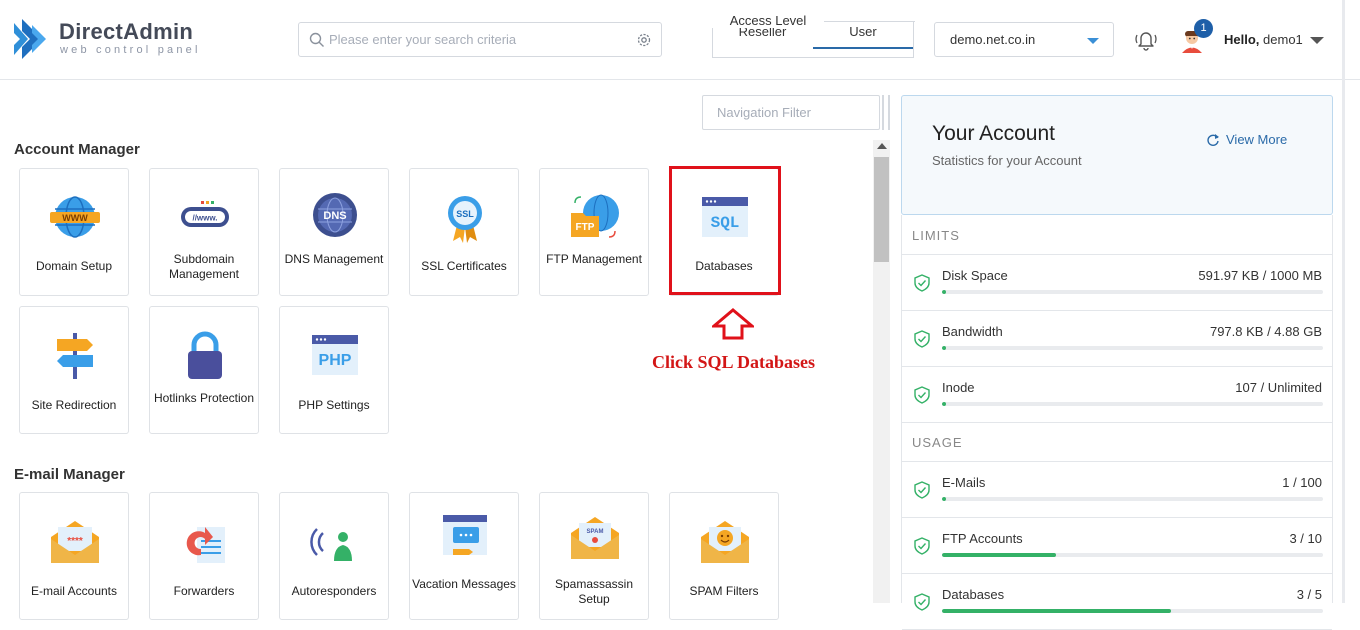 This screenshot has width=1360, height=630. I want to click on tile-dns-management: DNS DNS Management, so click(334, 232).